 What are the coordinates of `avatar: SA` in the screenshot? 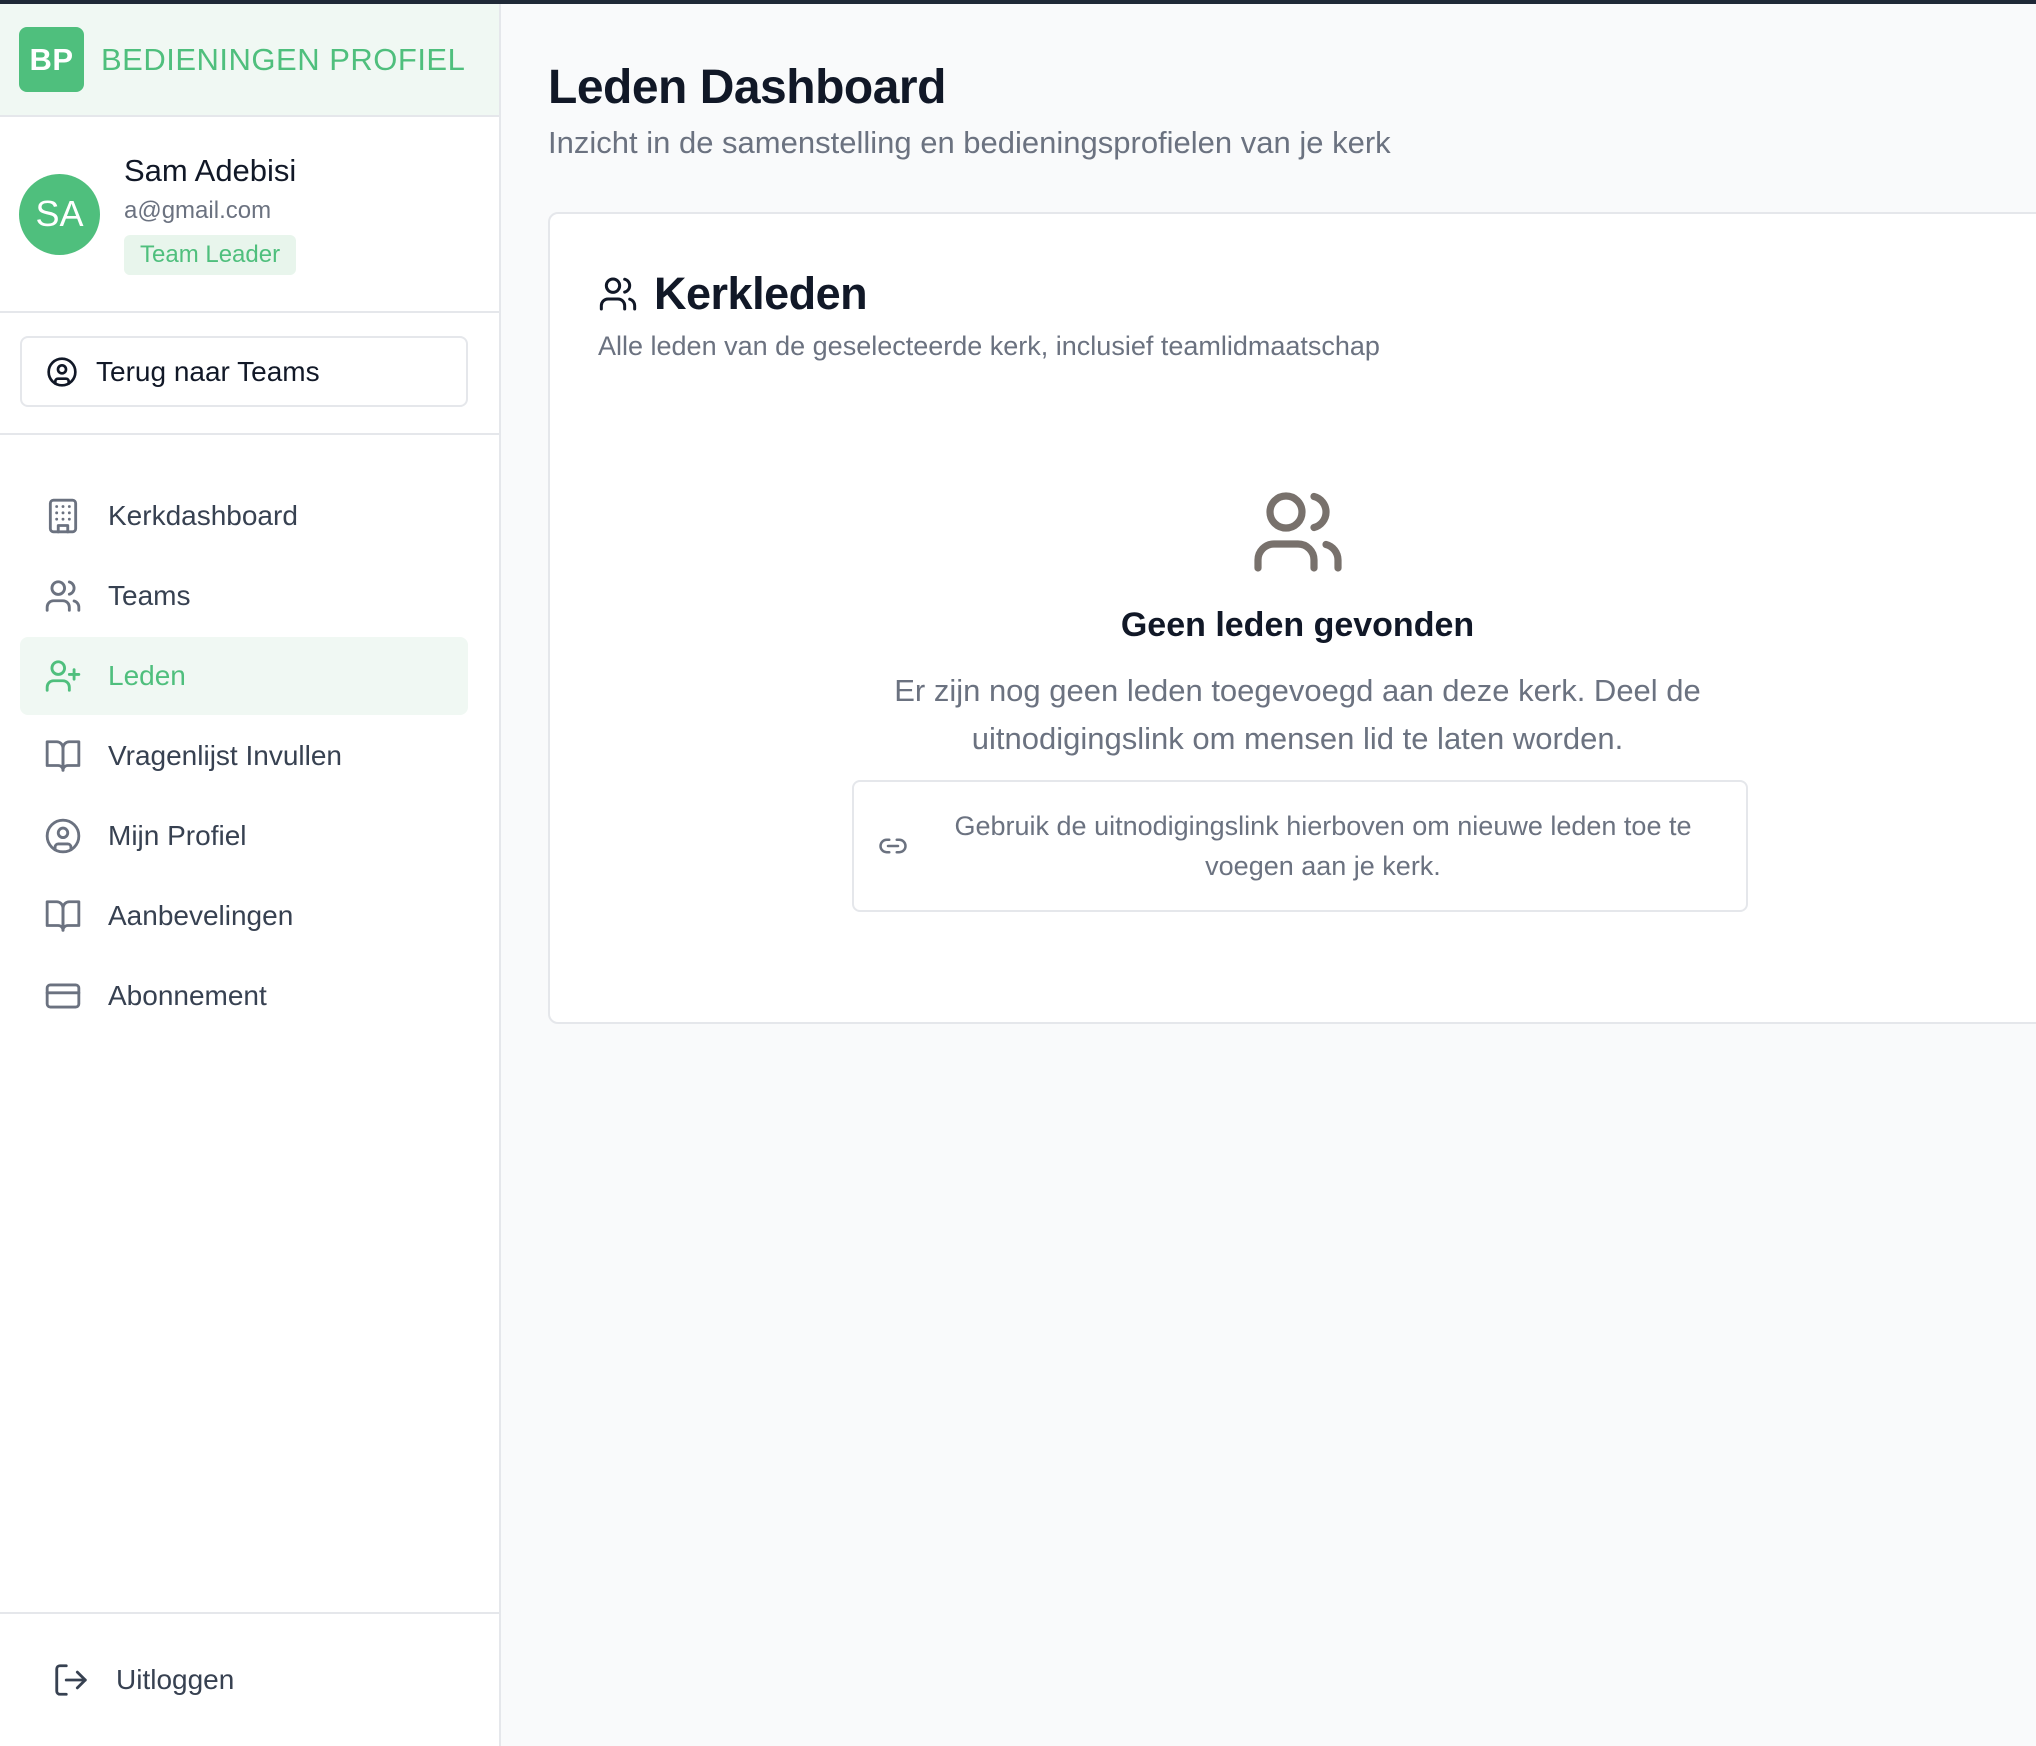 It's located at (59, 214).